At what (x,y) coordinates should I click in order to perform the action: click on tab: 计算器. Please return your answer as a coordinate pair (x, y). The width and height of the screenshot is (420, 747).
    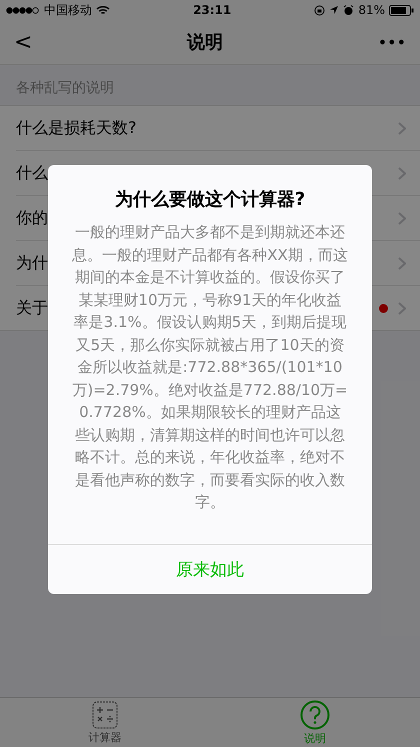
    Looking at the image, I should click on (105, 722).